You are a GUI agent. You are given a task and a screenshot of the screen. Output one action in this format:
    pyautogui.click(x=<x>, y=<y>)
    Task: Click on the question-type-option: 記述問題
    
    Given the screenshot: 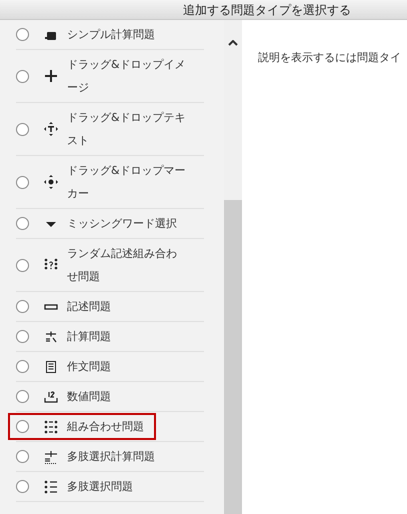 What is the action you would take?
    pyautogui.click(x=109, y=306)
    